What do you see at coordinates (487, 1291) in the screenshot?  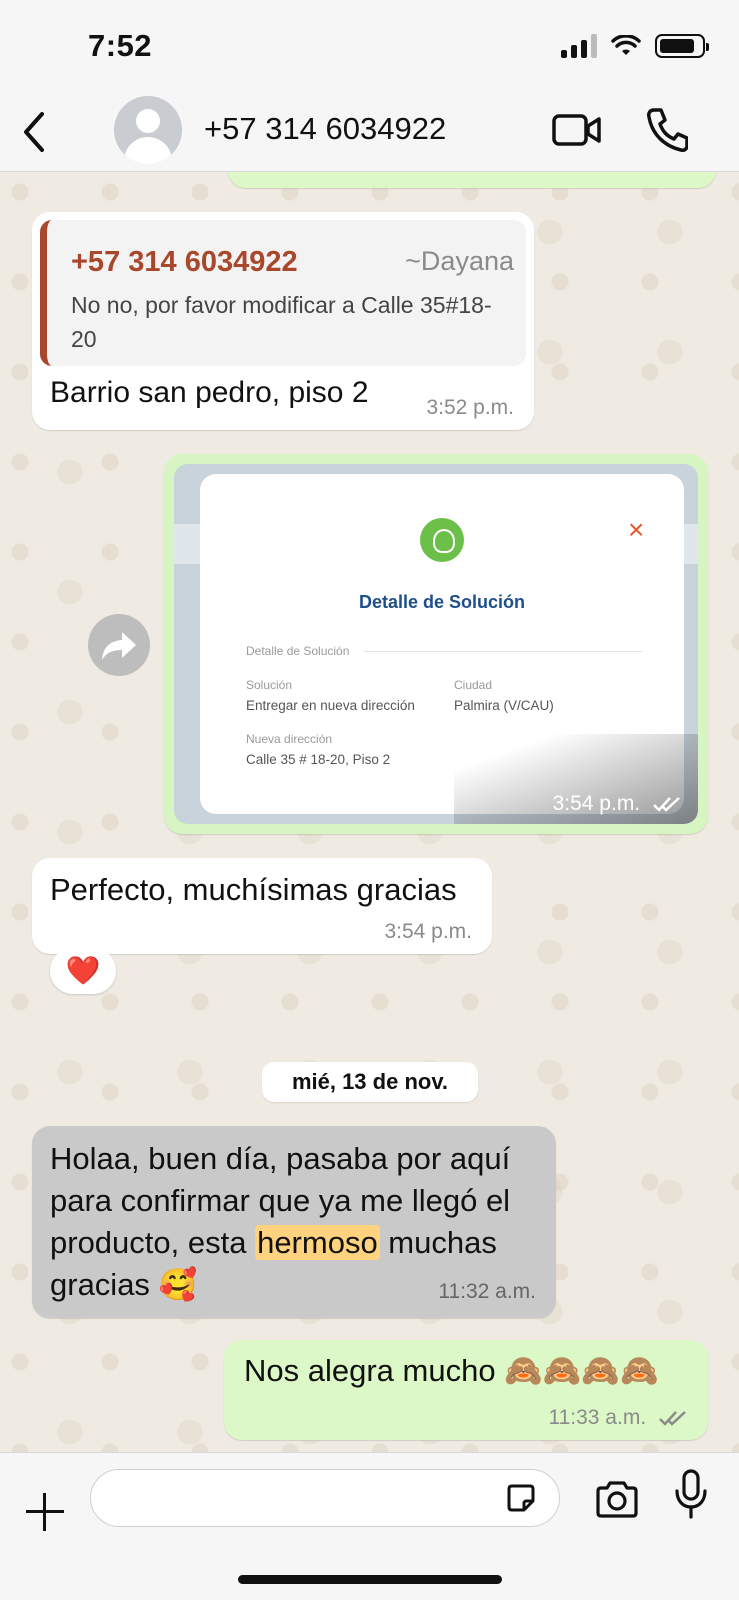 I see `message-time: 11:32 a.m.` at bounding box center [487, 1291].